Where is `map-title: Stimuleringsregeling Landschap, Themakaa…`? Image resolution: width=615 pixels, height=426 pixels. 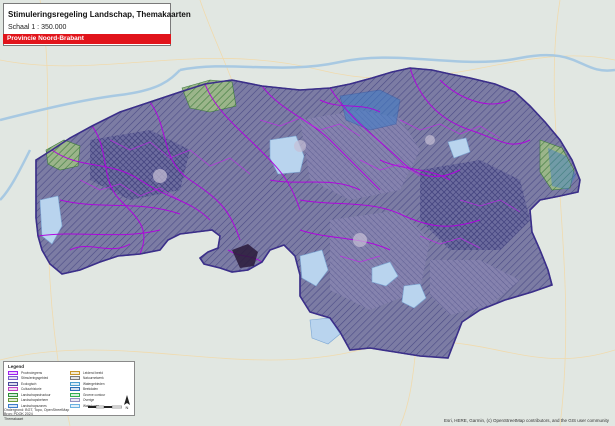
map-title: Stimuleringsregeling Landschap, Themakaa… is located at coordinates (99, 14).